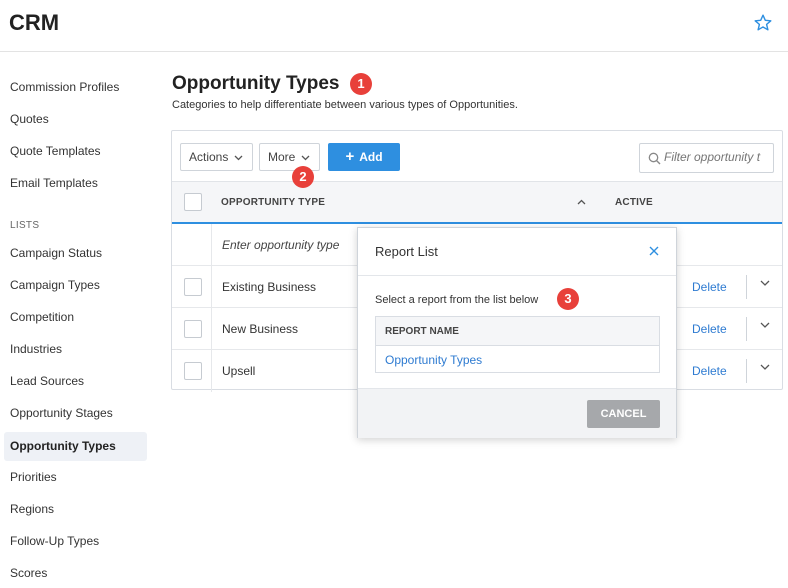  I want to click on app-header: CRM, so click(394, 26).